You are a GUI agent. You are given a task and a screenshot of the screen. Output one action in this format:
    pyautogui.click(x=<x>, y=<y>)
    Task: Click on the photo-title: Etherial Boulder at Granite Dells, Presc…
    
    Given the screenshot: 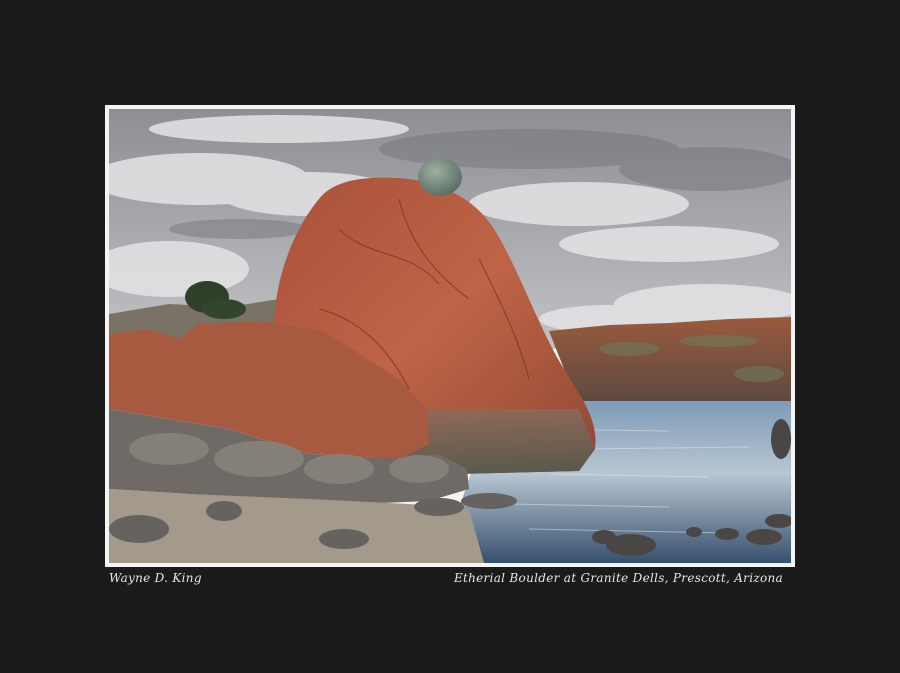 What is the action you would take?
    pyautogui.click(x=618, y=578)
    